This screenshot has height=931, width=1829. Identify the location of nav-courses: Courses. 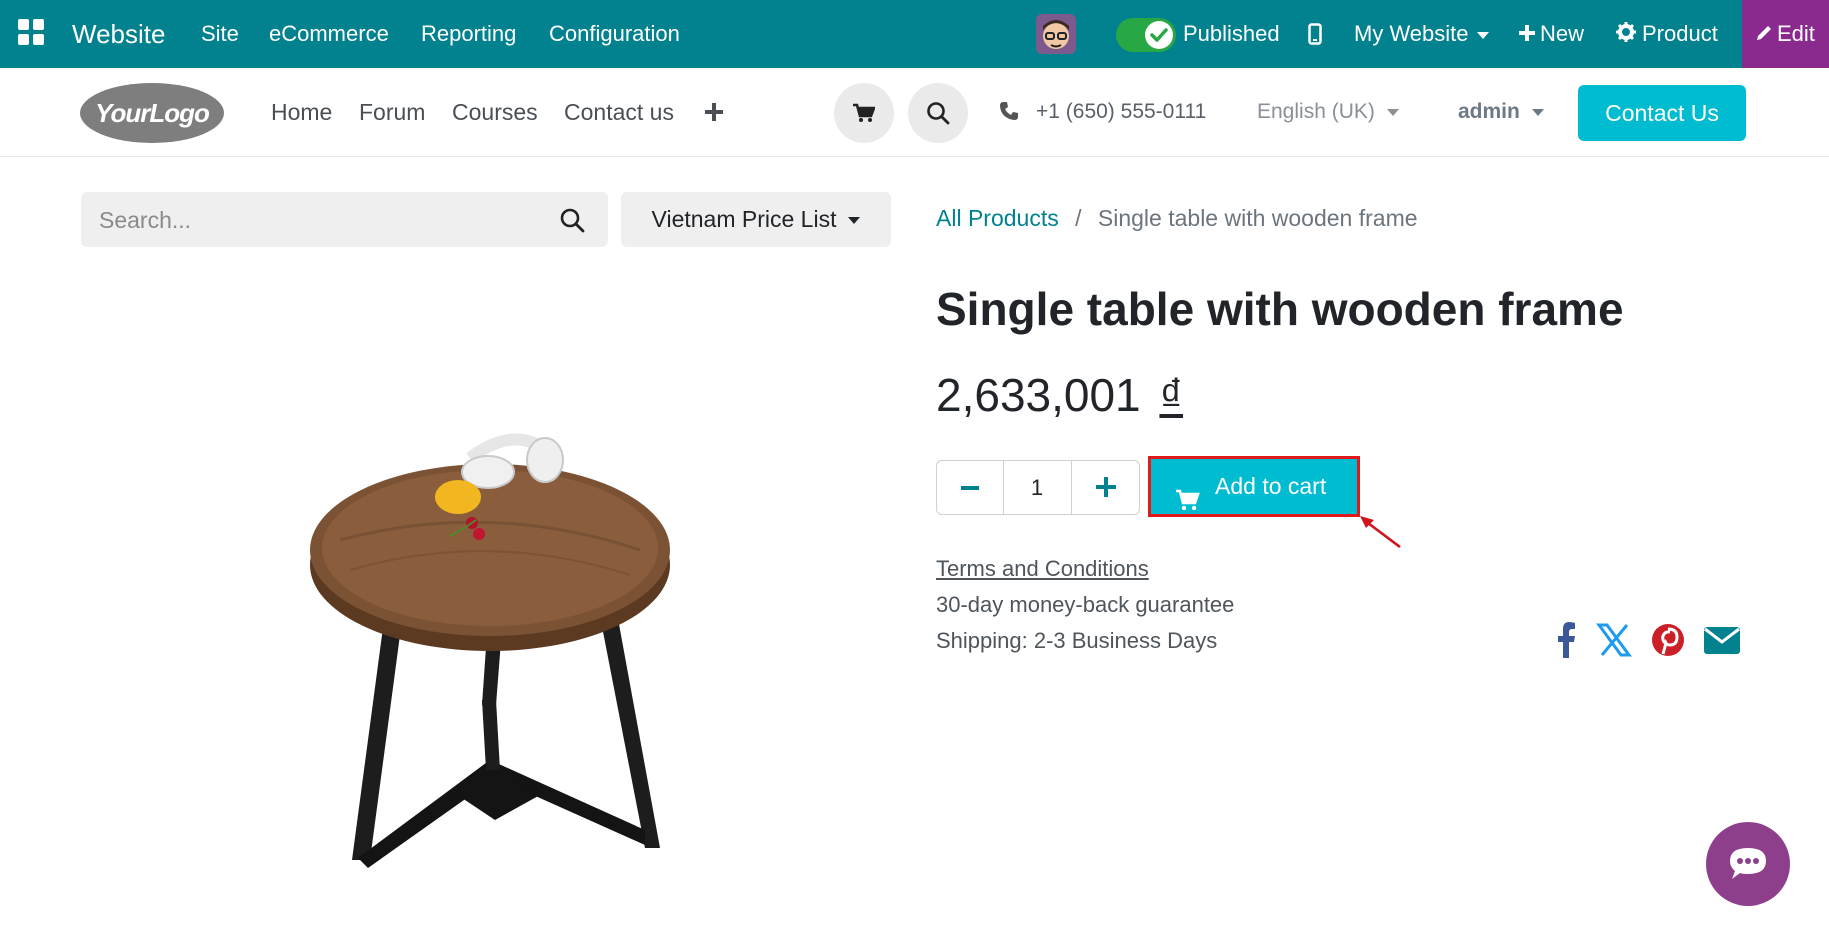
(495, 112).